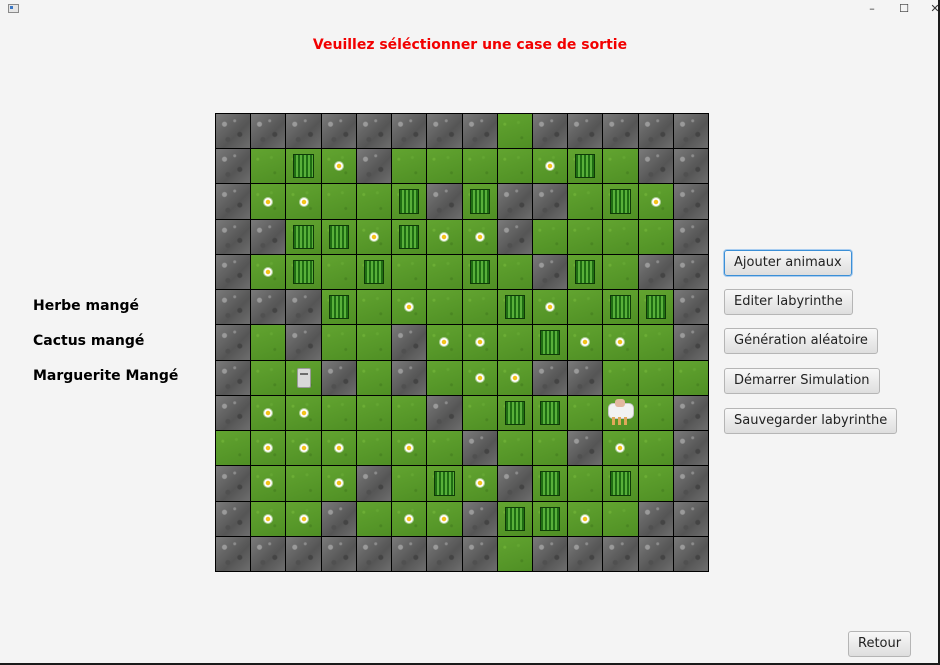 Image resolution: width=940 pixels, height=665 pixels. Describe the element at coordinates (303, 377) in the screenshot. I see `maze-cell-wolf` at that location.